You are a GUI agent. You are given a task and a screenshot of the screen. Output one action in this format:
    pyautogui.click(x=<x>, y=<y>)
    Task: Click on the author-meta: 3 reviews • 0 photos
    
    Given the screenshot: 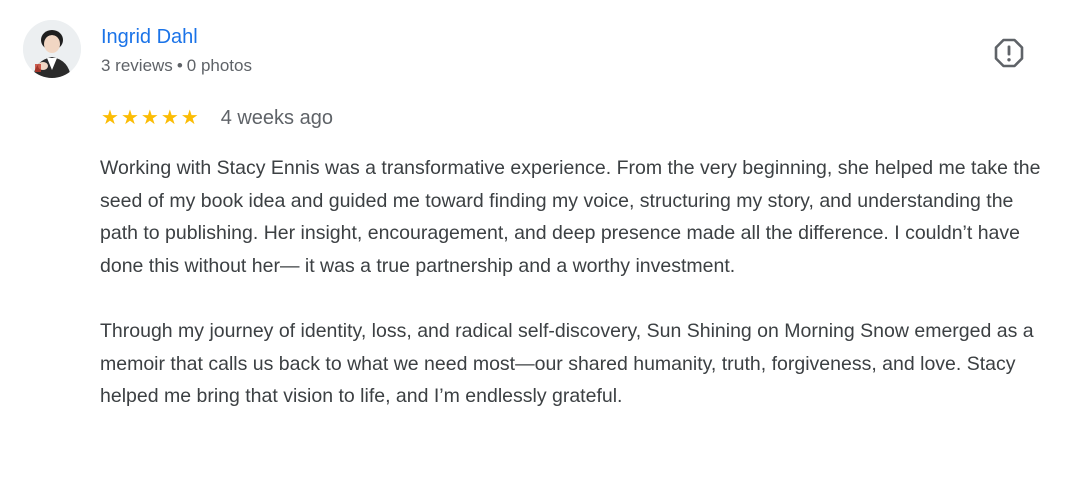 What is the action you would take?
    pyautogui.click(x=176, y=66)
    